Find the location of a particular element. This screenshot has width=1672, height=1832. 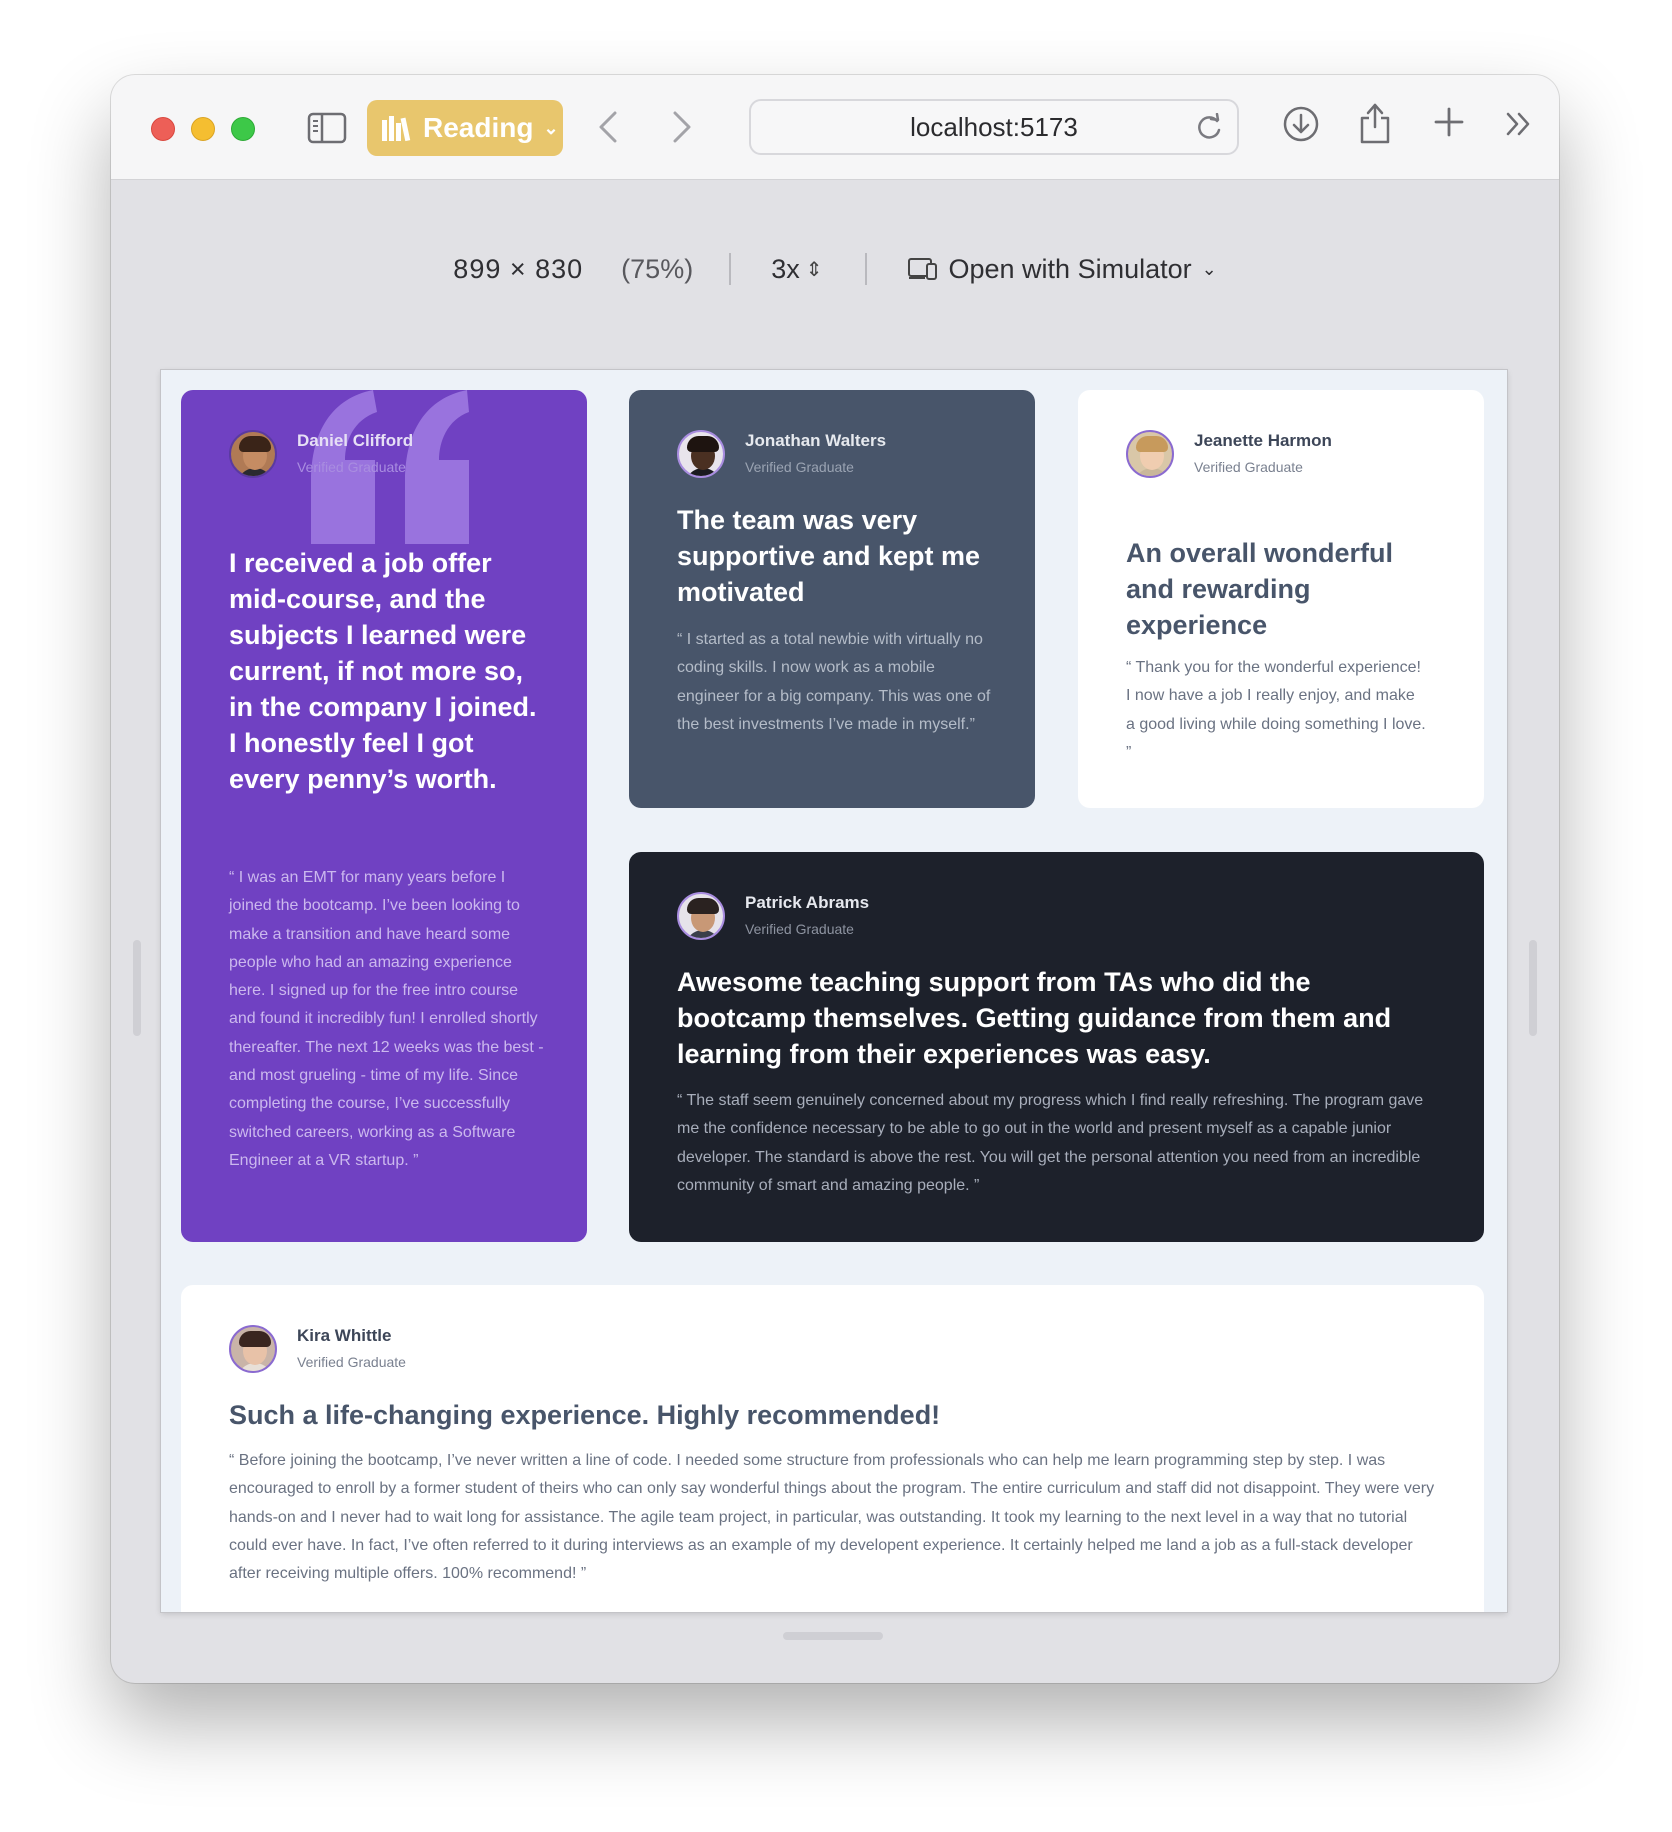

reading-list-button: Reading ⌄ is located at coordinates (465, 128).